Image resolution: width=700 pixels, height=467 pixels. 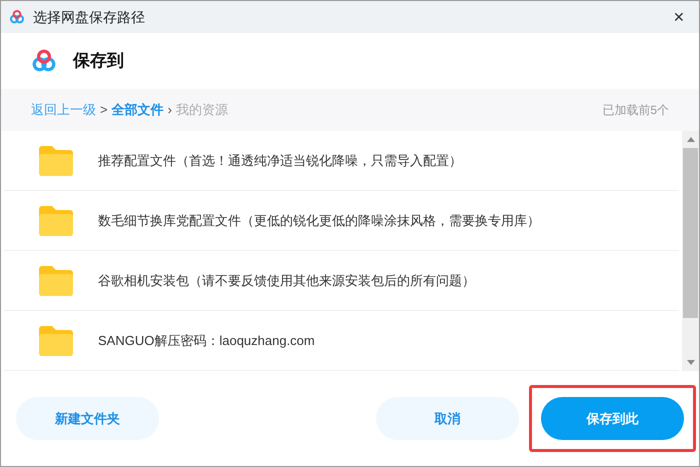 I want to click on folder-row: SANGUO解压密码：laoquzhang.com, so click(x=341, y=341).